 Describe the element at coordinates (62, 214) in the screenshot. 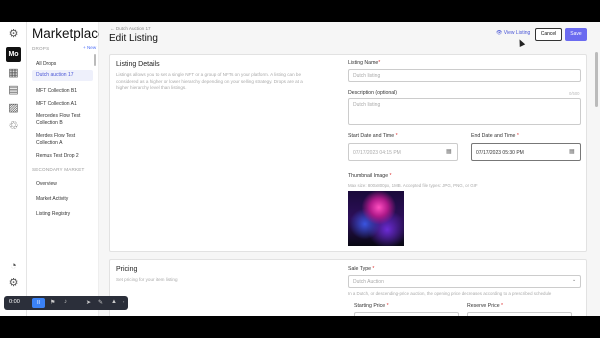

I see `sidebar-item-listing-registry: Listing Registry` at that location.